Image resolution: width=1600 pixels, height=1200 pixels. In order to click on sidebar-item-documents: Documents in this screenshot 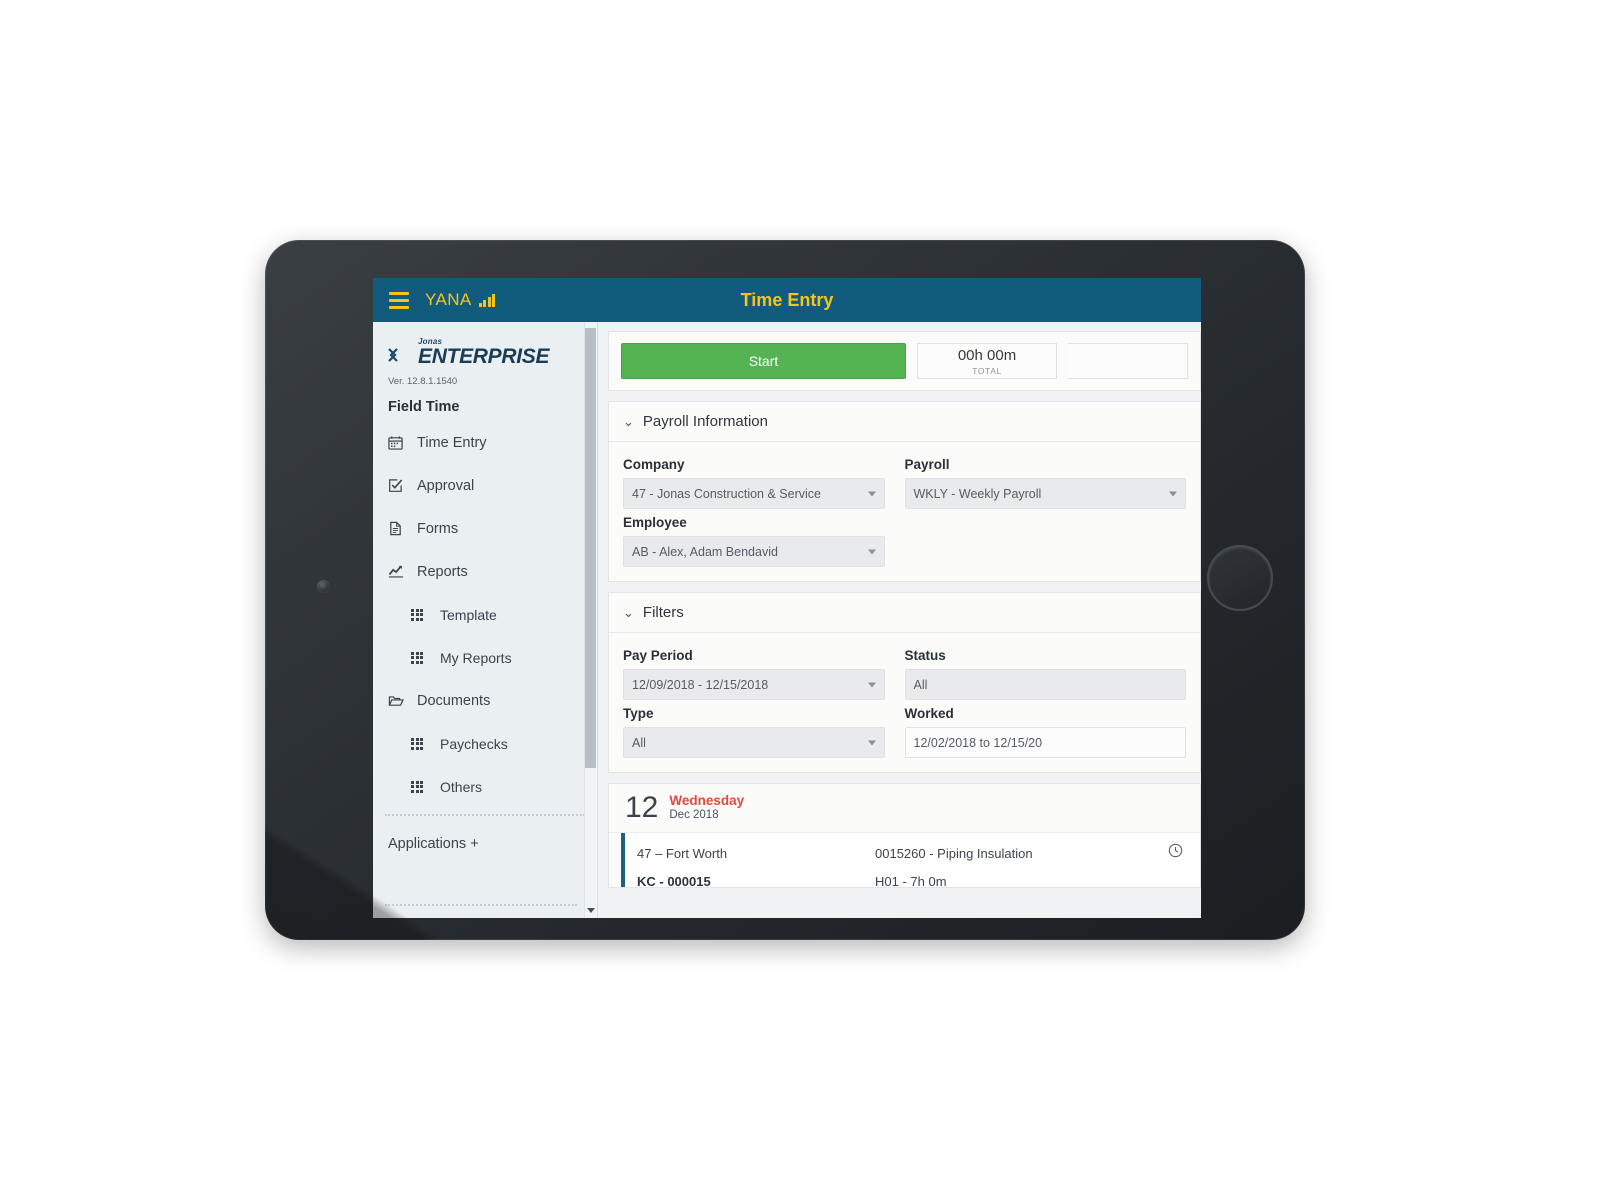, I will do `click(485, 700)`.